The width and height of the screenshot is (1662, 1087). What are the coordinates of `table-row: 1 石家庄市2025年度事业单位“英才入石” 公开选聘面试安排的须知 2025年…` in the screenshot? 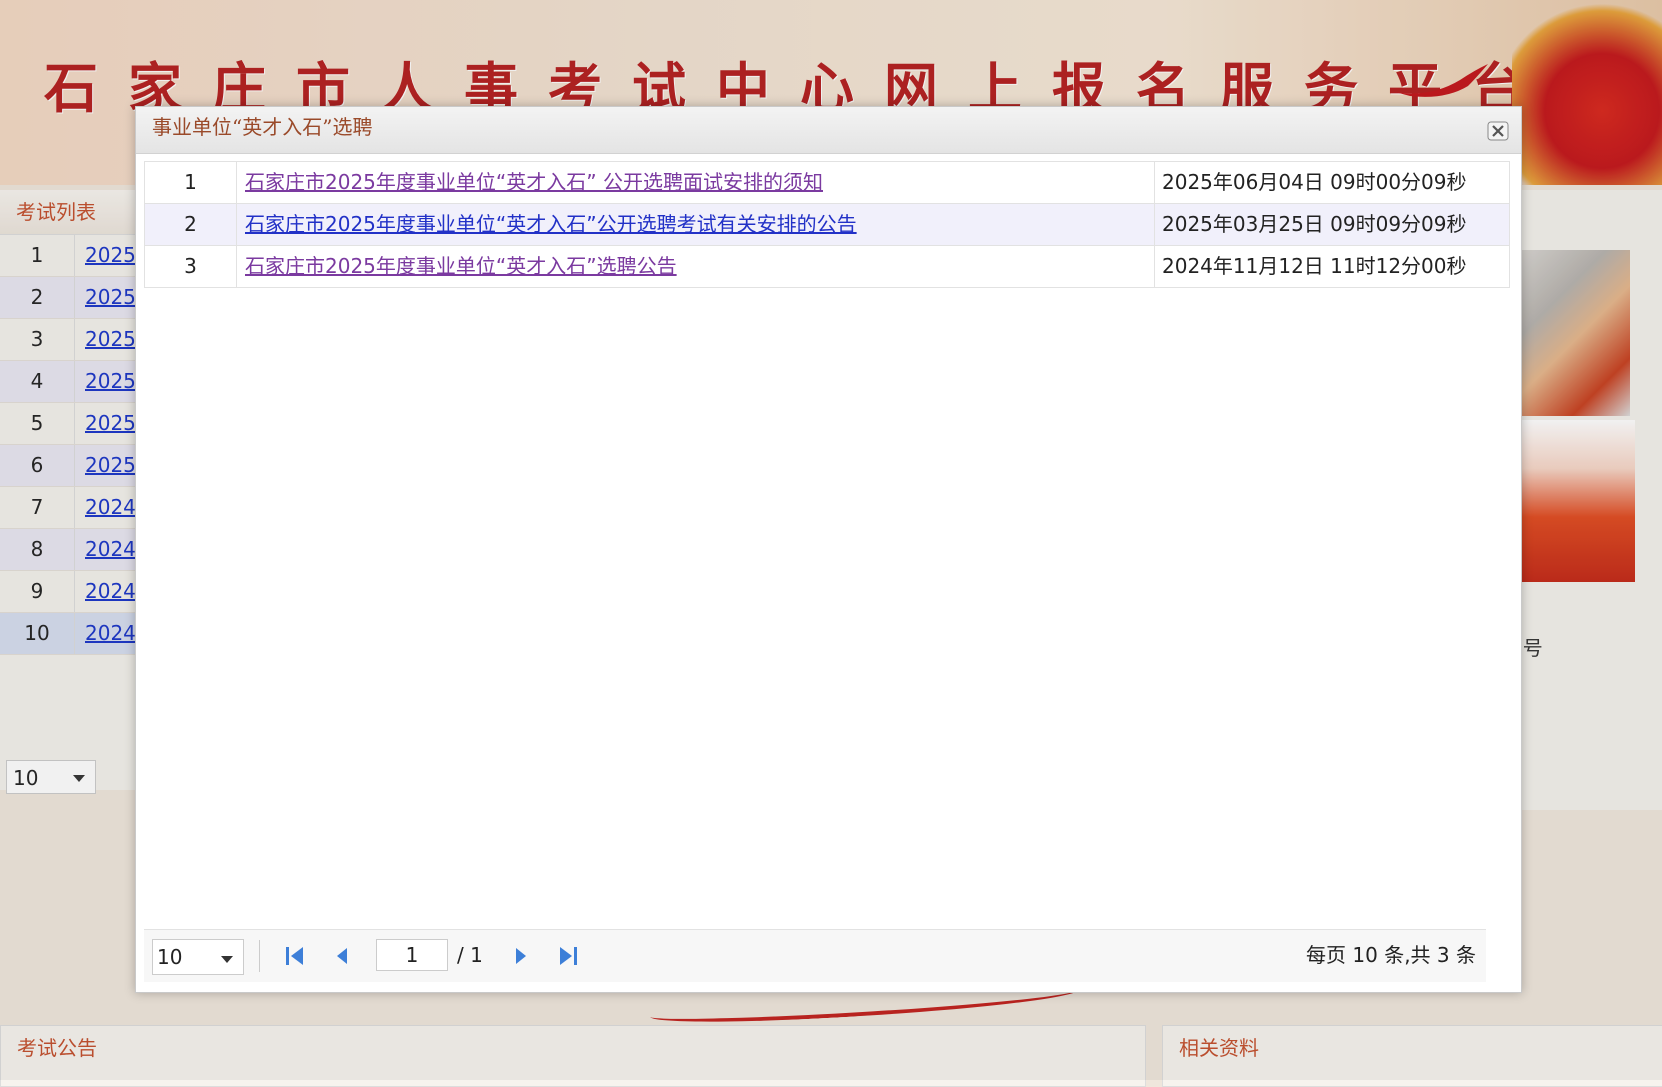 It's located at (827, 182).